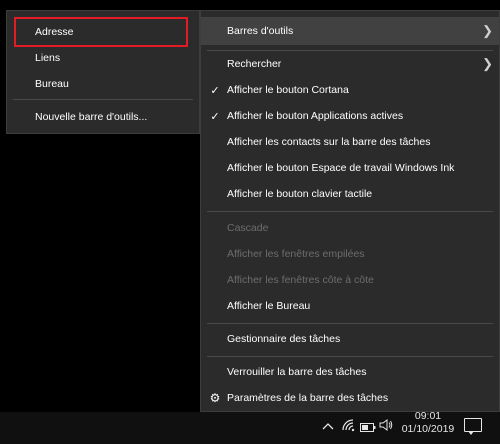  What do you see at coordinates (248, 228) in the screenshot?
I see `menu-item-label: Cascade` at bounding box center [248, 228].